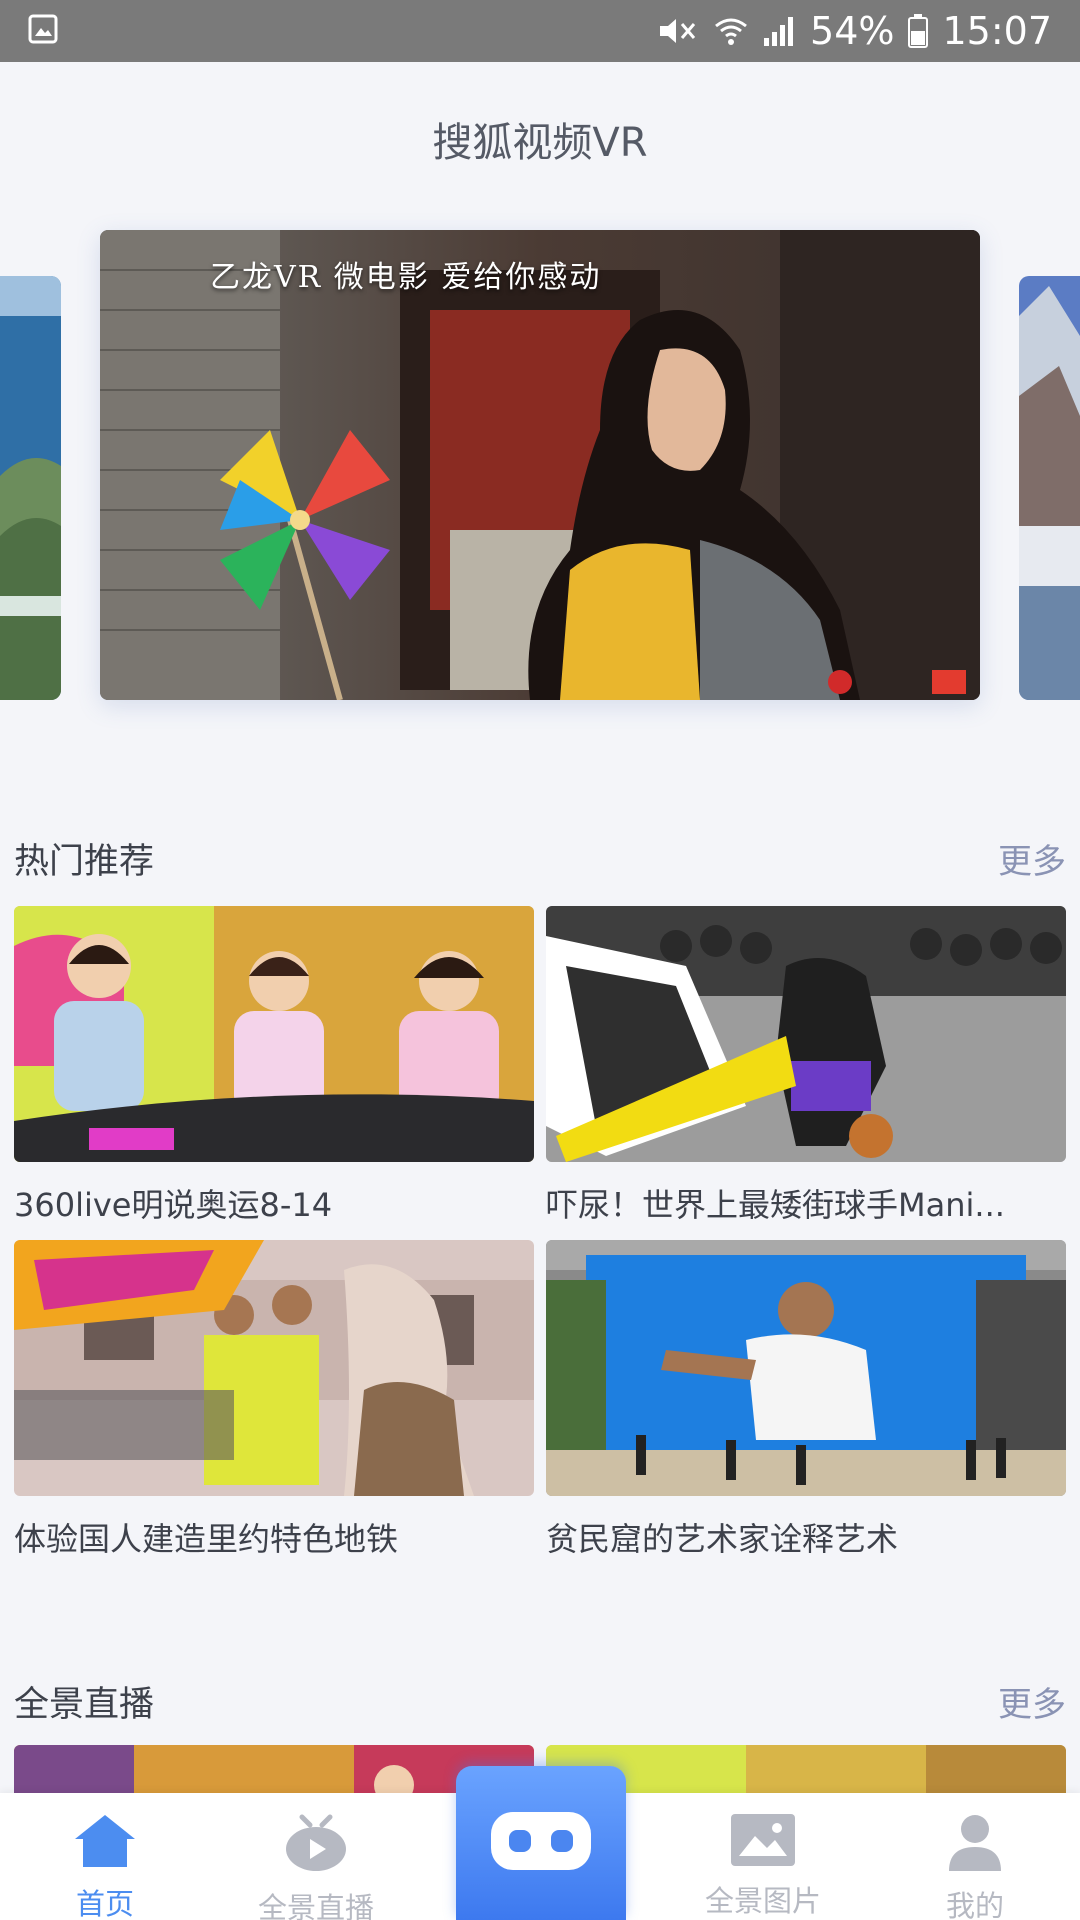 The height and width of the screenshot is (1920, 1080). I want to click on banner-caption: 乙龙VR 微电影 爱给你感动, so click(406, 277).